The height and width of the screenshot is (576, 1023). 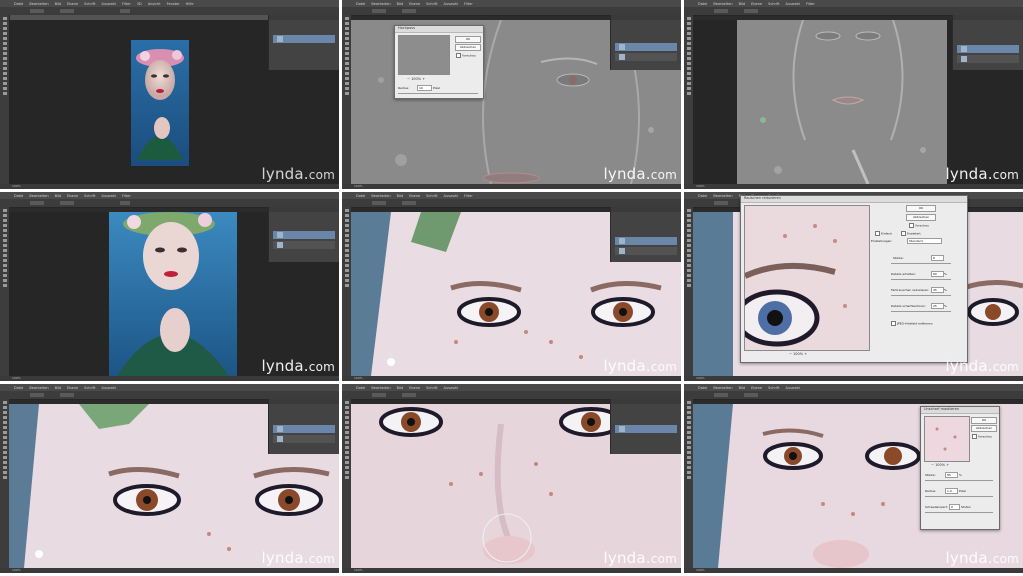 What do you see at coordinates (190, 4) in the screenshot?
I see `menu-item: Hilfe` at bounding box center [190, 4].